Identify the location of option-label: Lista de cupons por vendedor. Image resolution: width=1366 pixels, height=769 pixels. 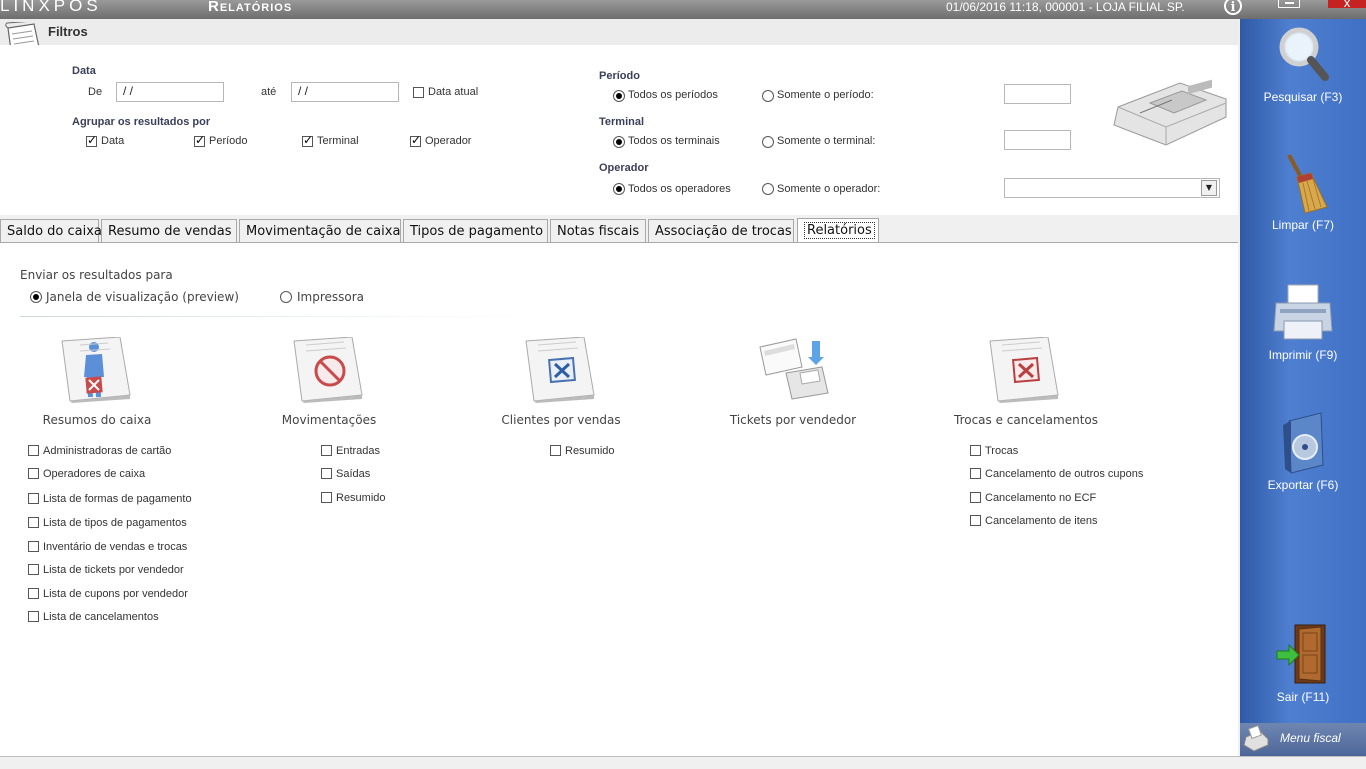
(115, 594).